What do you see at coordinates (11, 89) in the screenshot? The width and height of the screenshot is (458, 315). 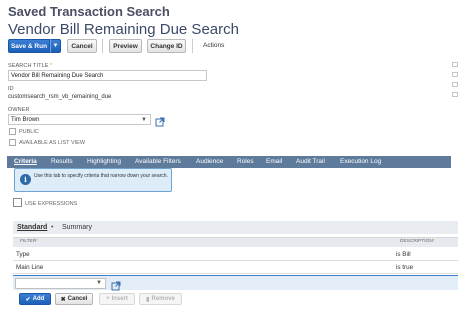 I see `id-label: ID` at bounding box center [11, 89].